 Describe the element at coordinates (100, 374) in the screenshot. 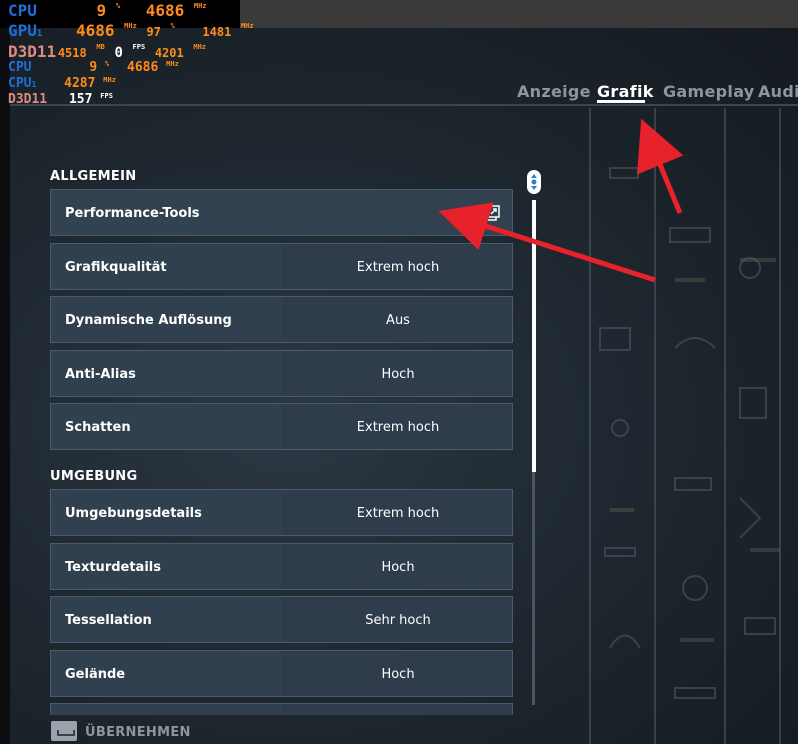

I see `setting-label: Anti-Alias` at that location.